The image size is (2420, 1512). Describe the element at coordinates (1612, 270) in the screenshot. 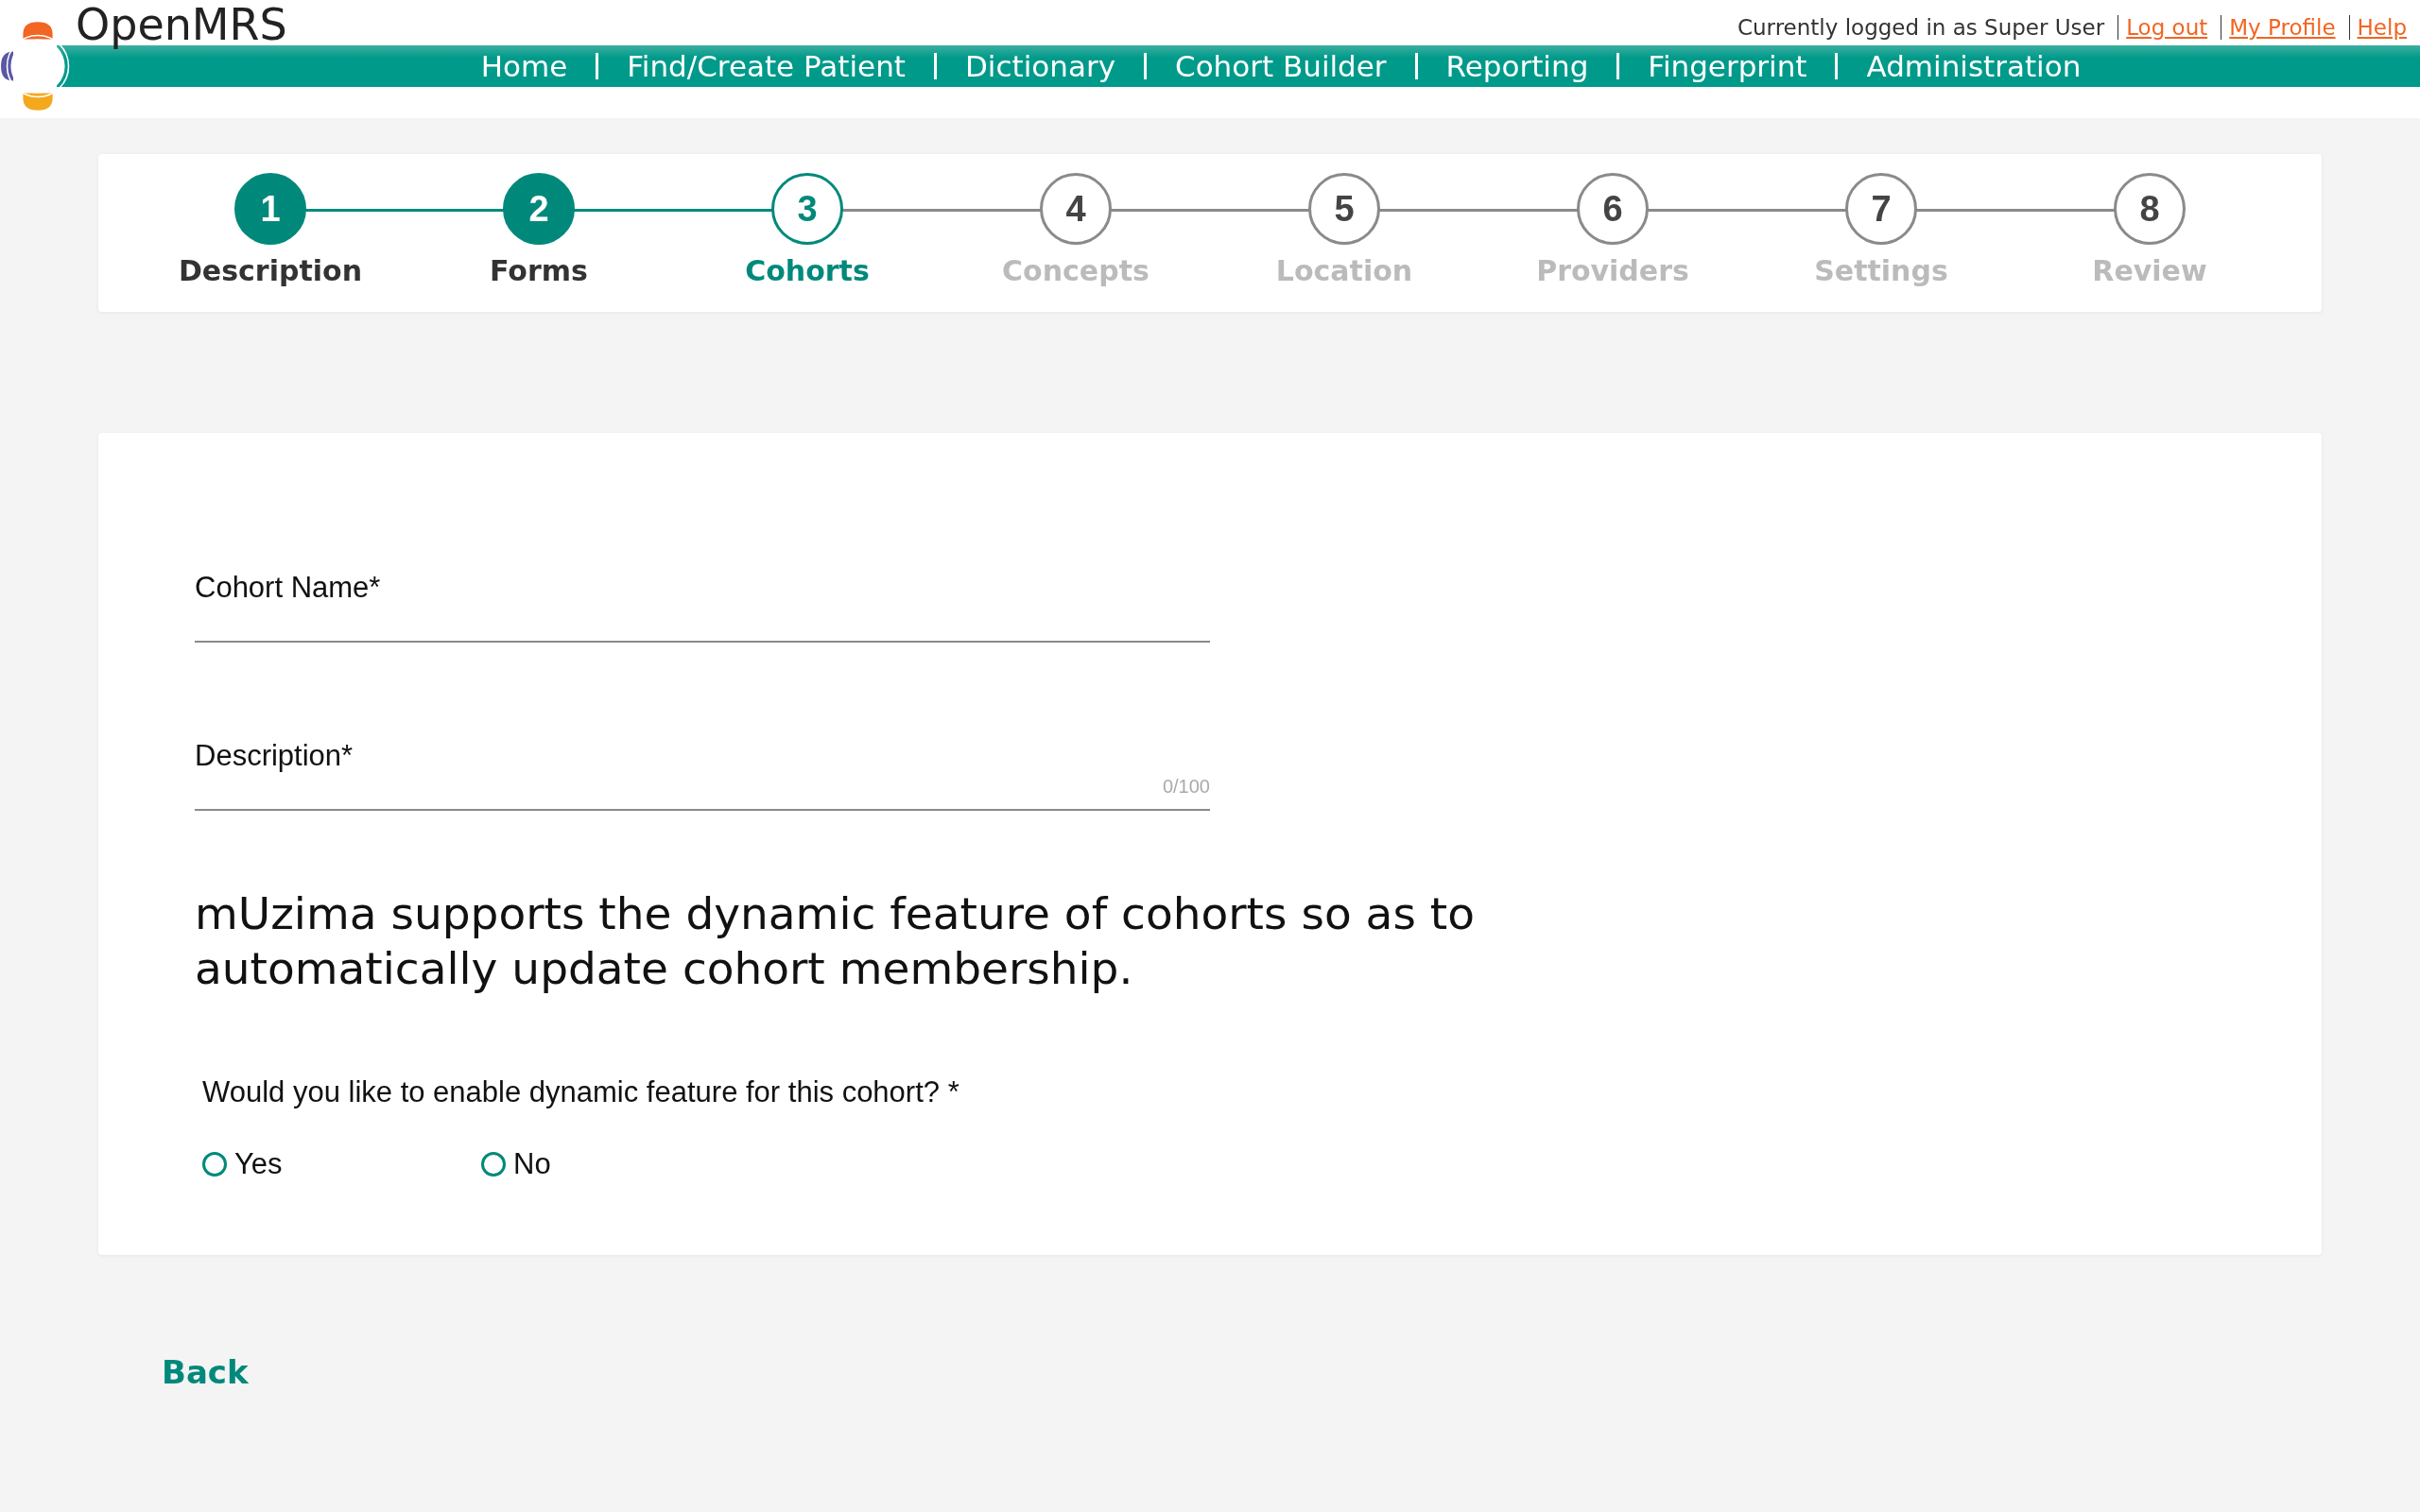

I see `step-label: Providers` at that location.